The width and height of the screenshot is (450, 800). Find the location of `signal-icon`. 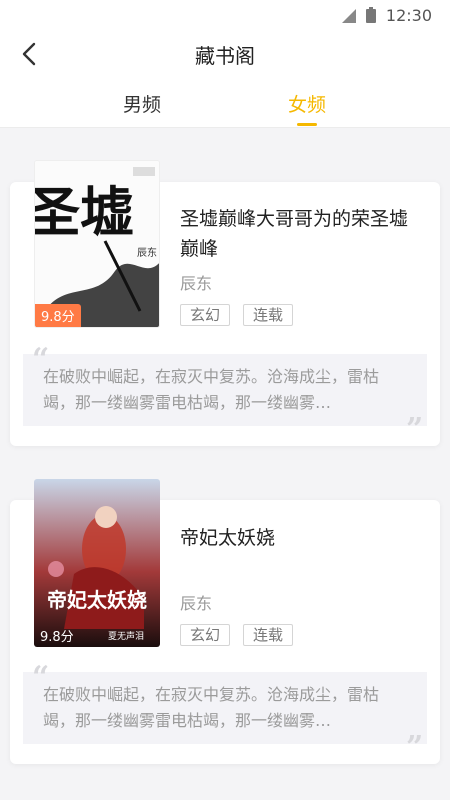

signal-icon is located at coordinates (348, 15).